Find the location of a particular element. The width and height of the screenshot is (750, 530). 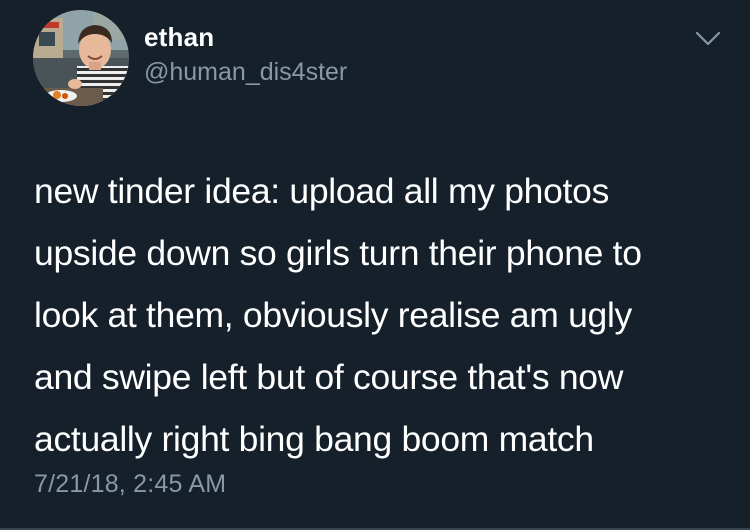

avatar is located at coordinates (81, 58).